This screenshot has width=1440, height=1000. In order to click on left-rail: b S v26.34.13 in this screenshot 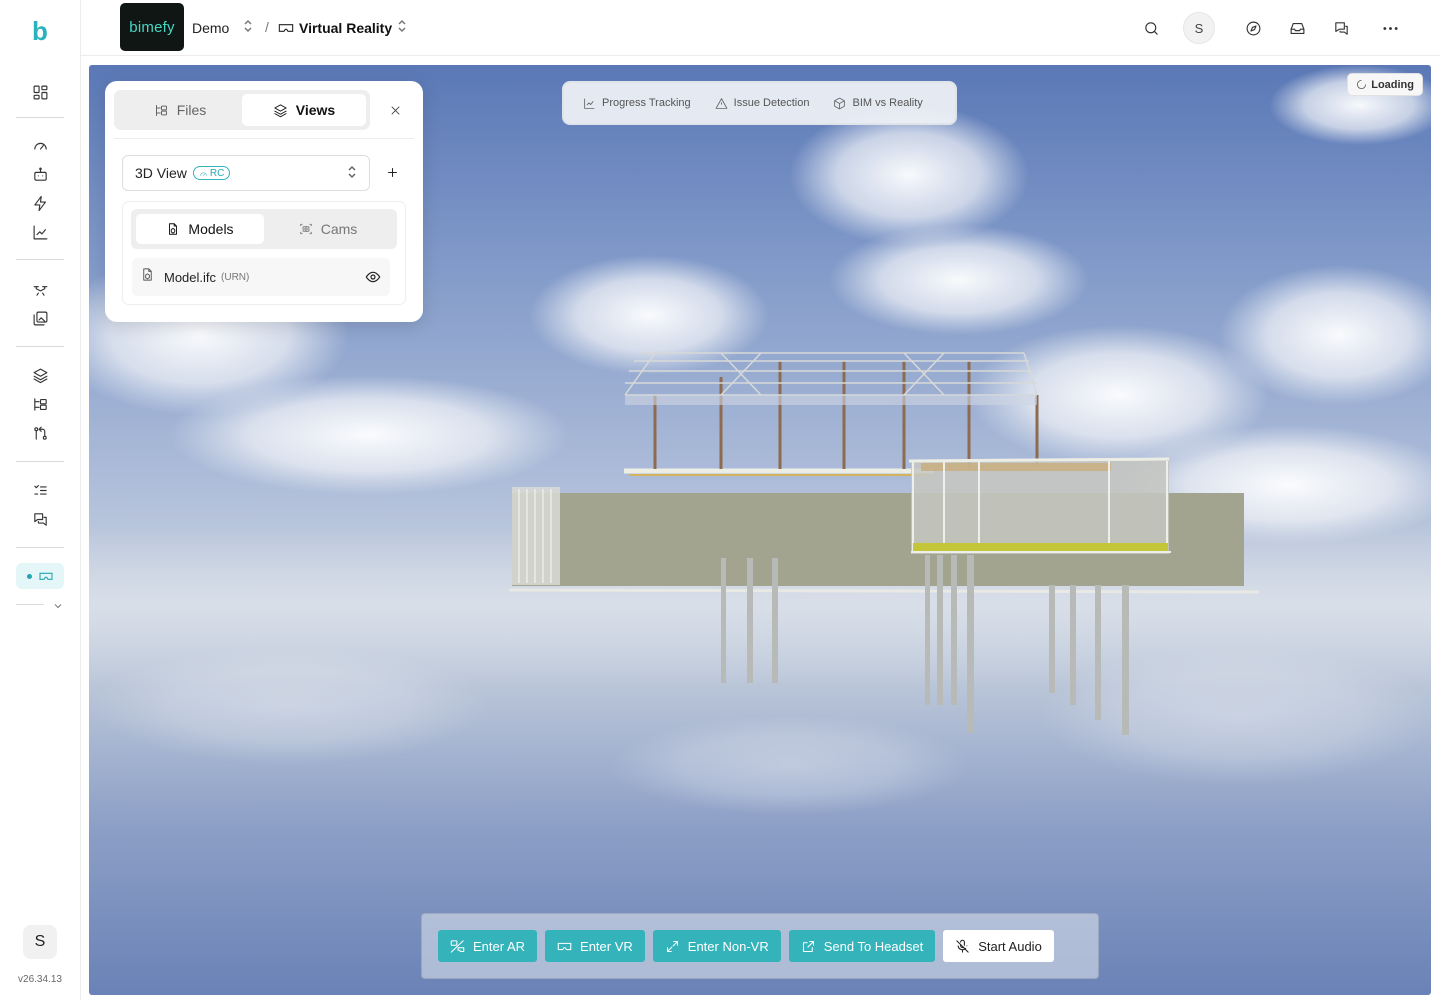, I will do `click(40, 500)`.